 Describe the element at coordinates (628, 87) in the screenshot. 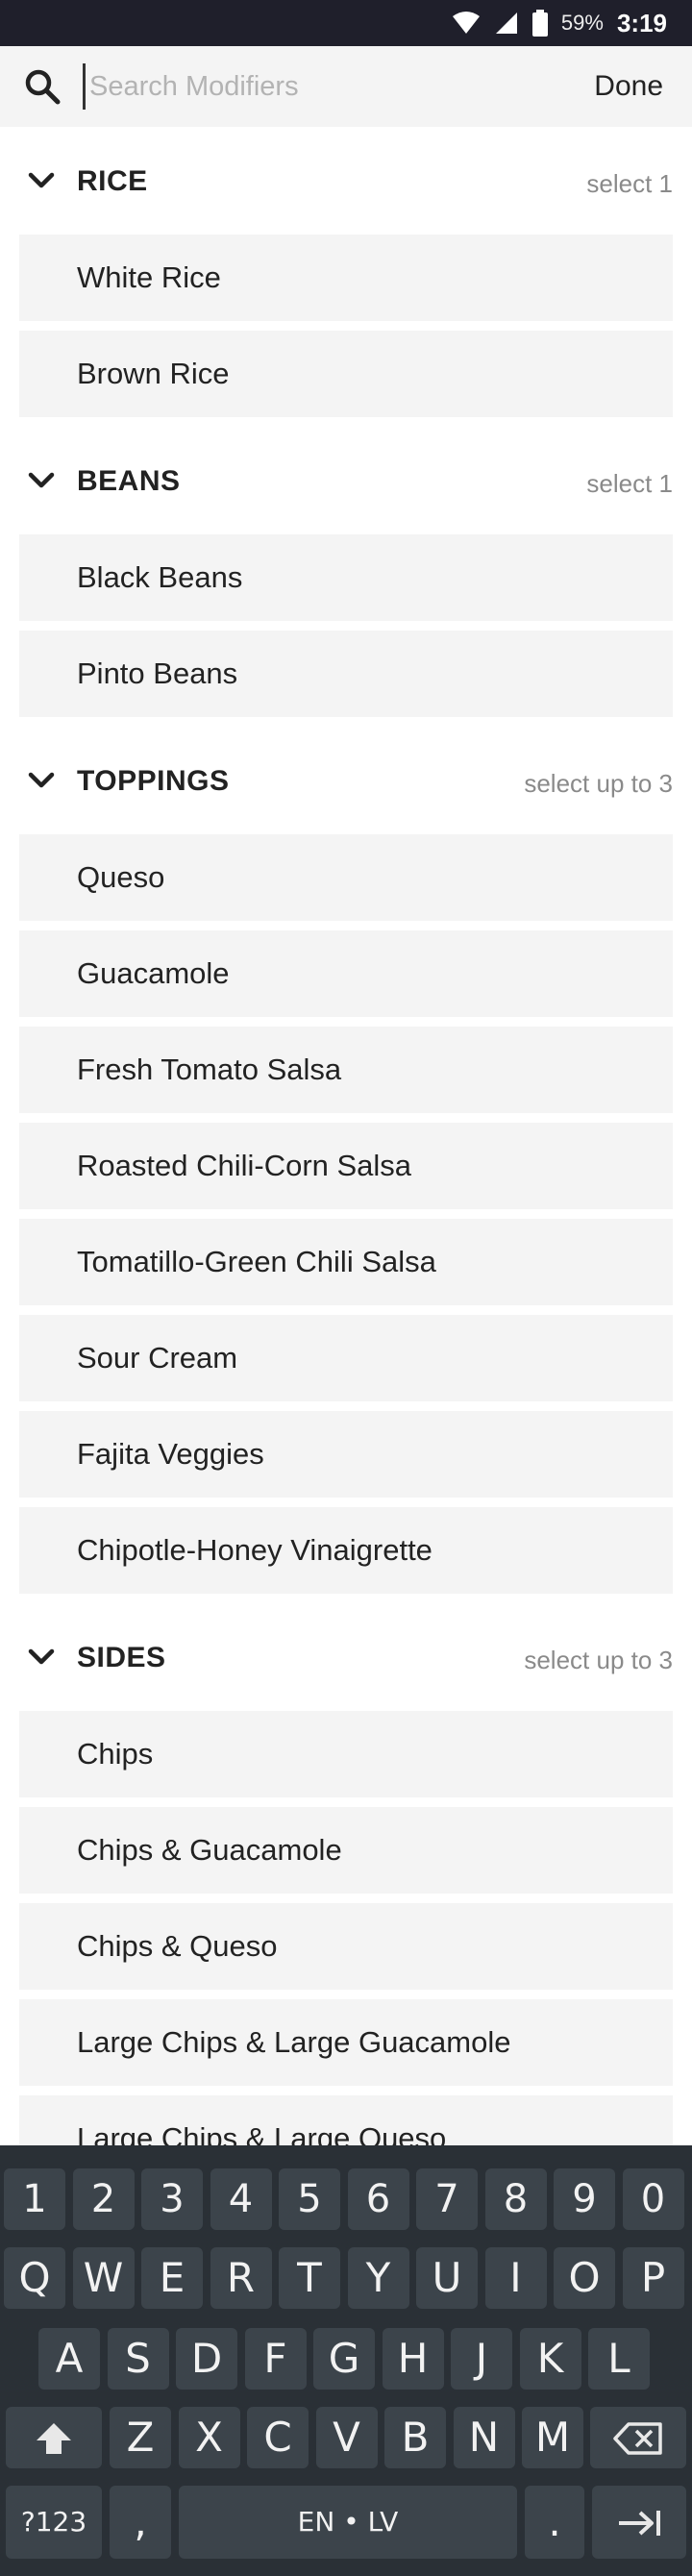

I see `done-button: Done` at that location.